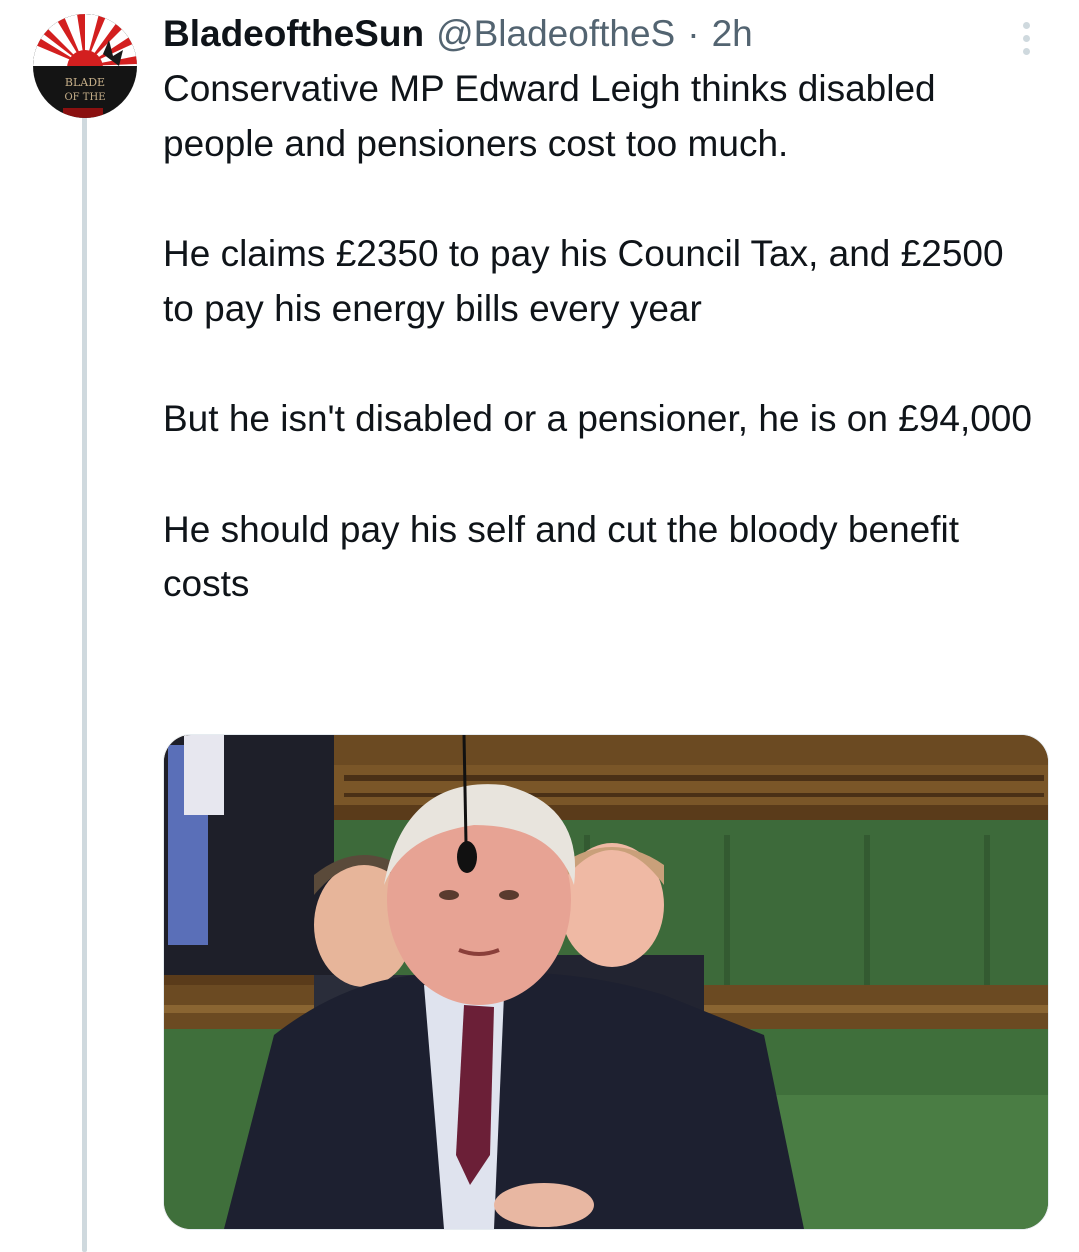 The width and height of the screenshot is (1079, 1252). What do you see at coordinates (555, 34) in the screenshot?
I see `user-handle: @BladeoftheS` at bounding box center [555, 34].